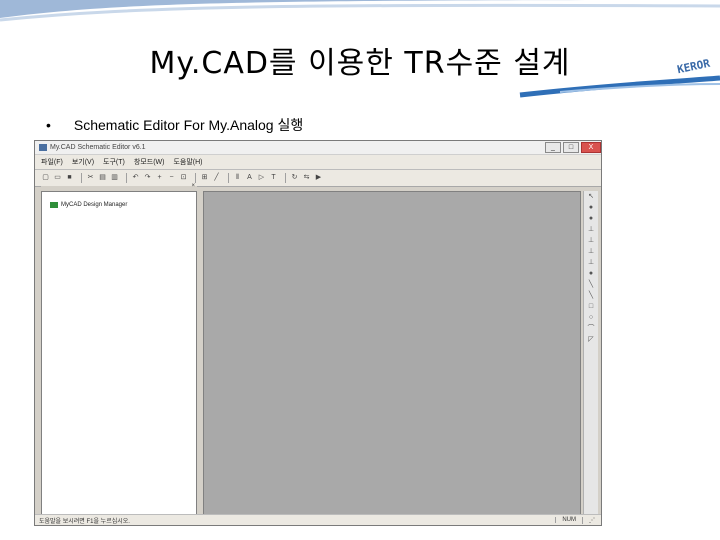 The height and width of the screenshot is (540, 720). What do you see at coordinates (83, 162) in the screenshot?
I see `menu-view: 보기(V)` at bounding box center [83, 162].